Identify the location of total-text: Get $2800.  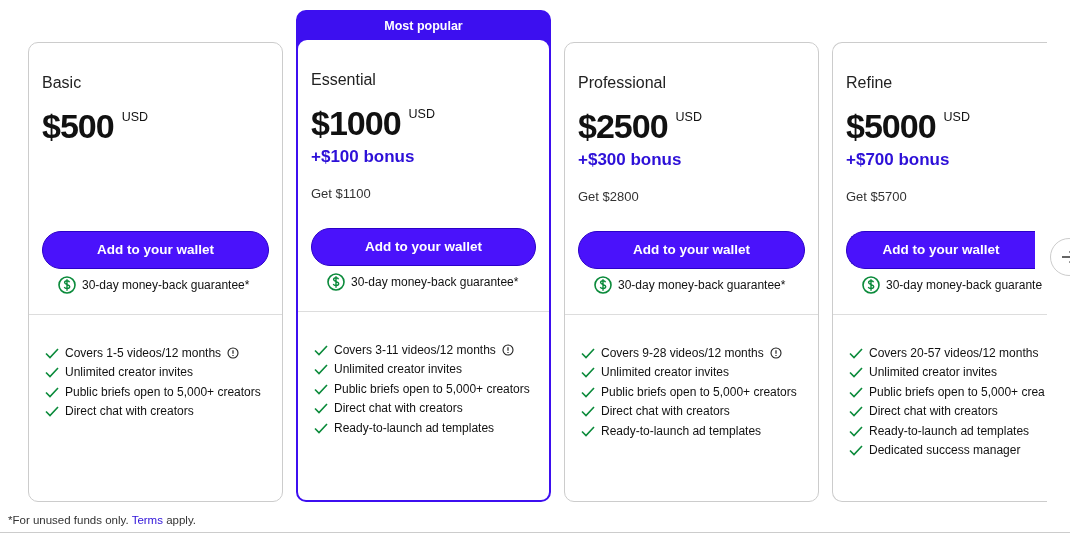
(609, 196).